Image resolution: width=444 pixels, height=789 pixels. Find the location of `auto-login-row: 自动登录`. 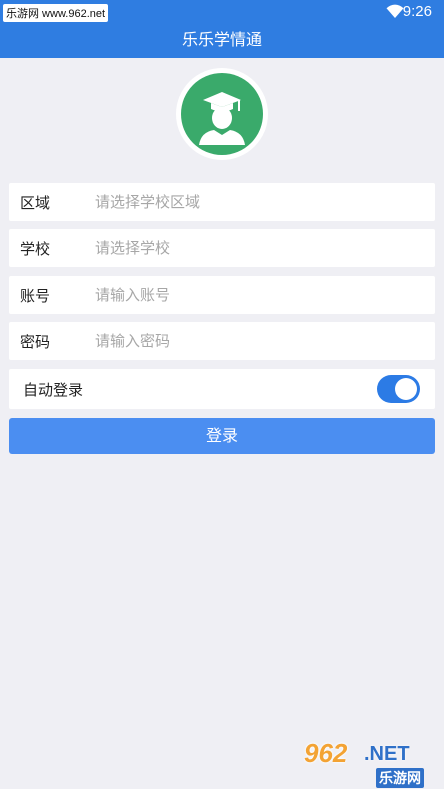

auto-login-row: 自动登录 is located at coordinates (222, 389).